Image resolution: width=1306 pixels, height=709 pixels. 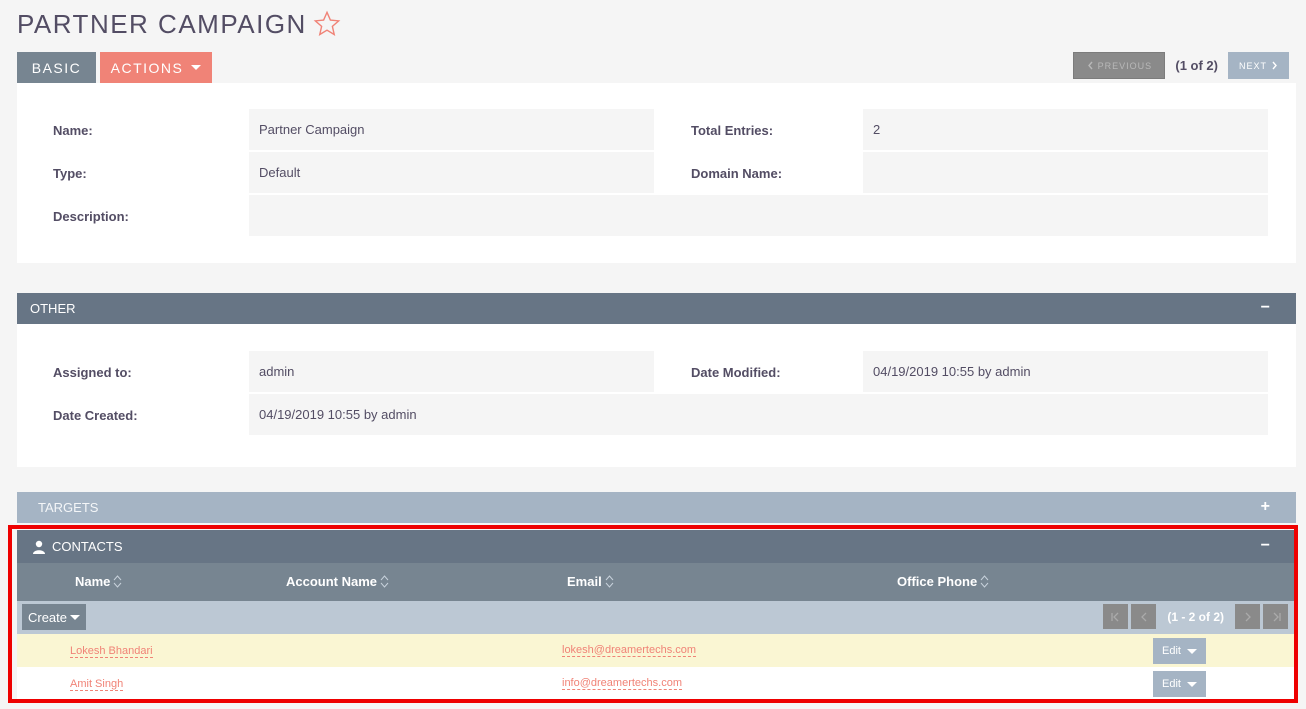 What do you see at coordinates (451, 371) in the screenshot?
I see `assigned-to-value: admin` at bounding box center [451, 371].